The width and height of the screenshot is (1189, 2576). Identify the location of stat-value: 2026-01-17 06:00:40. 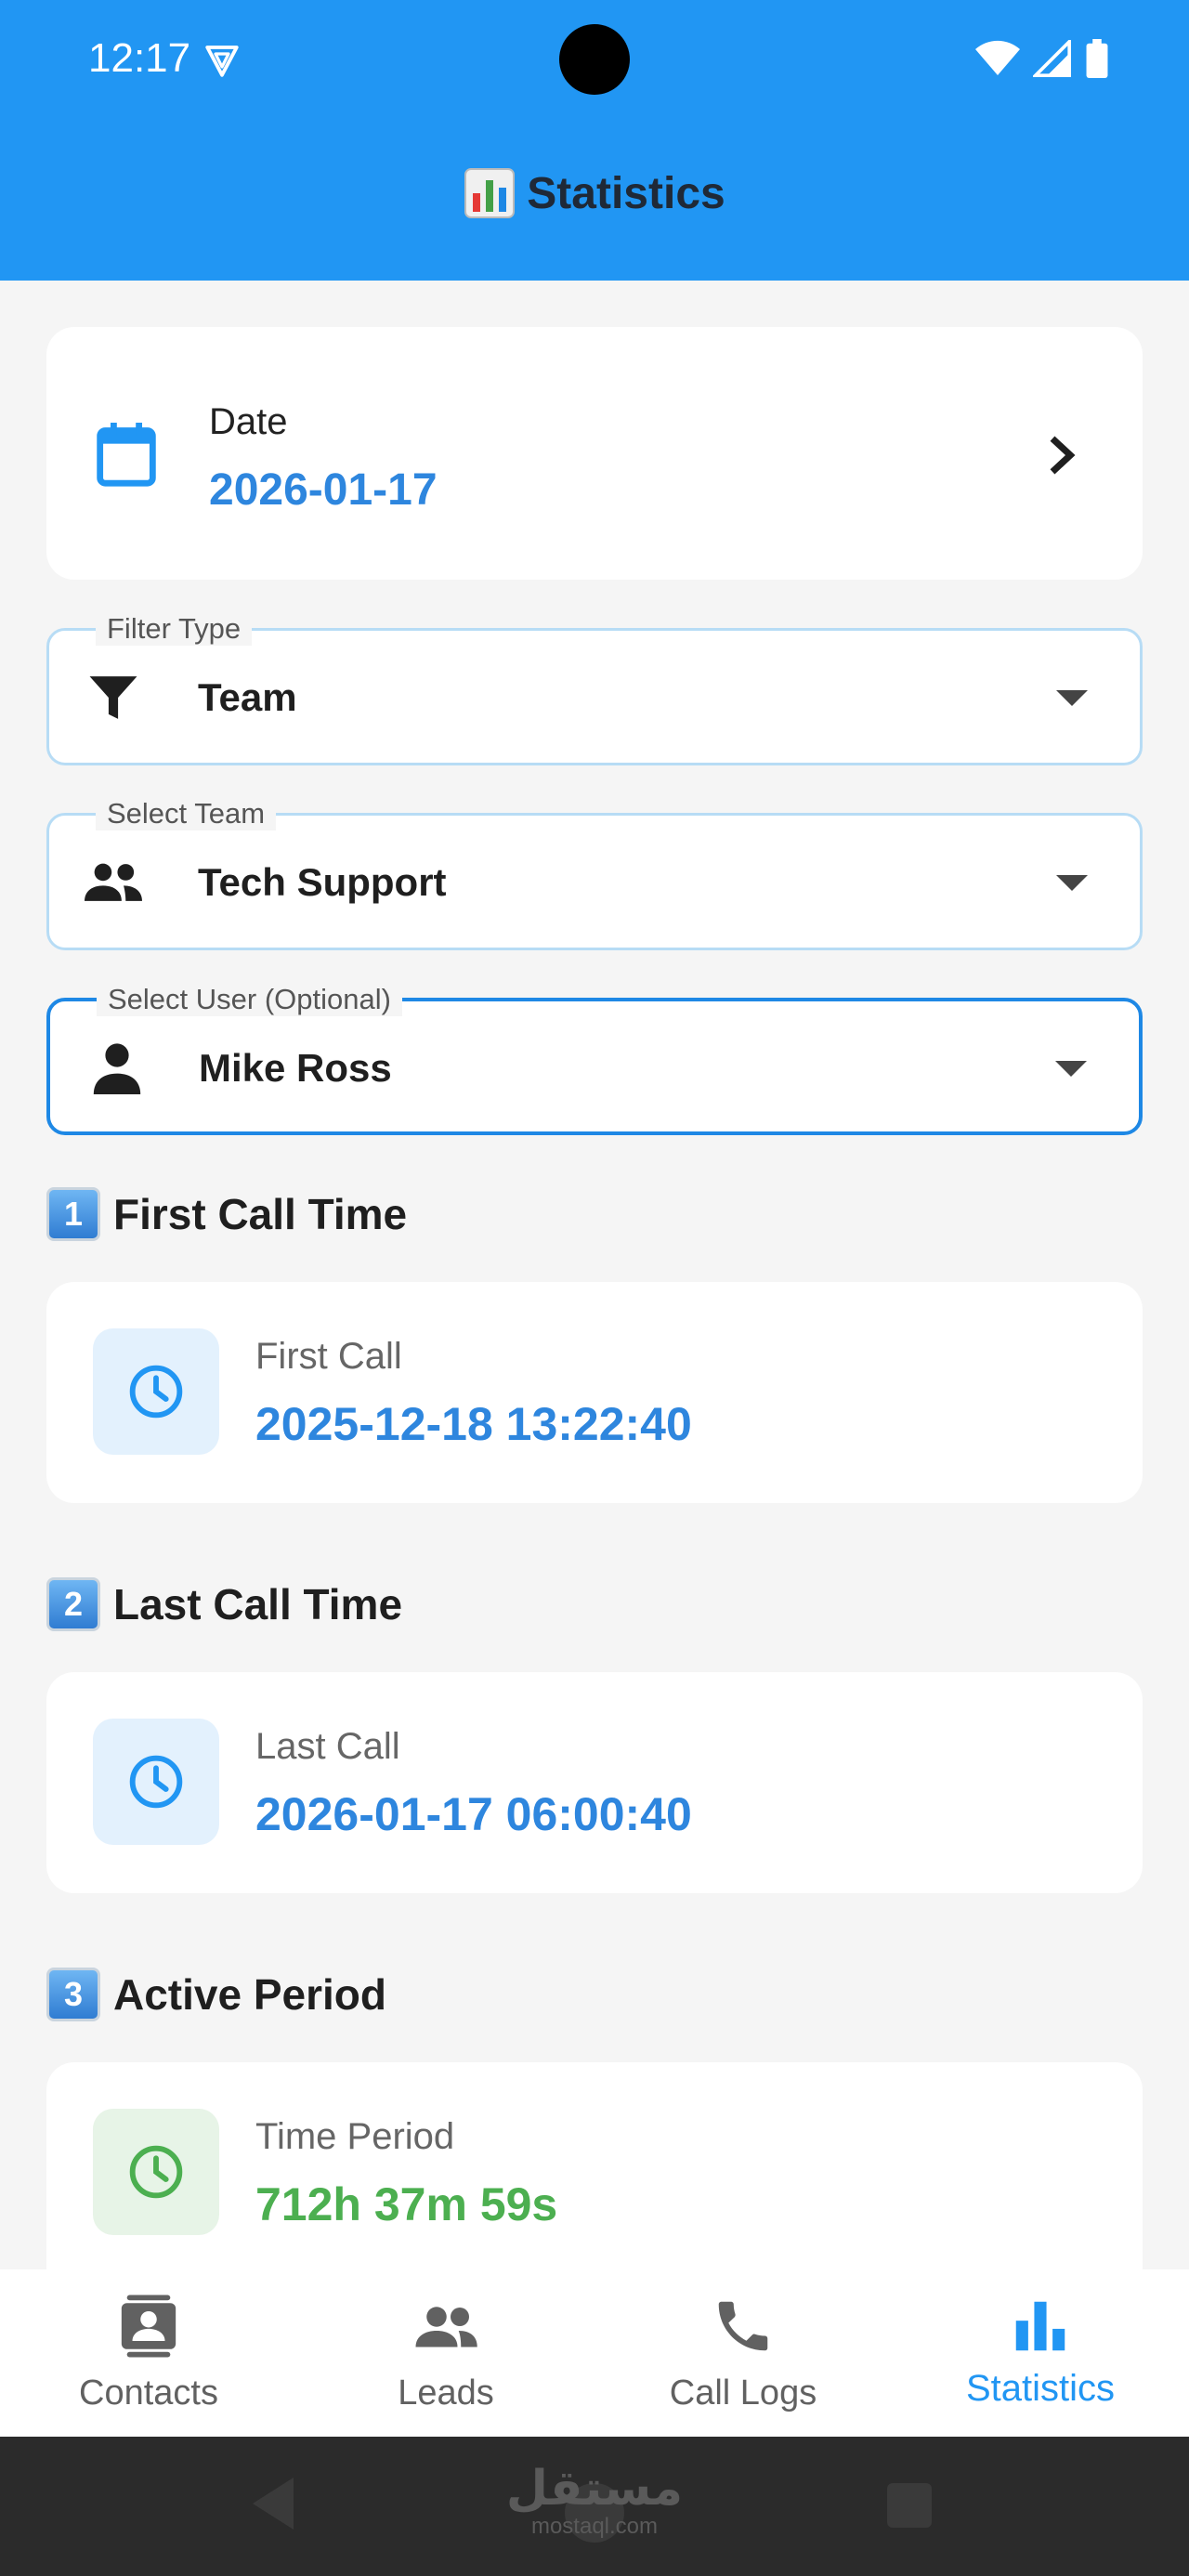
(473, 1814).